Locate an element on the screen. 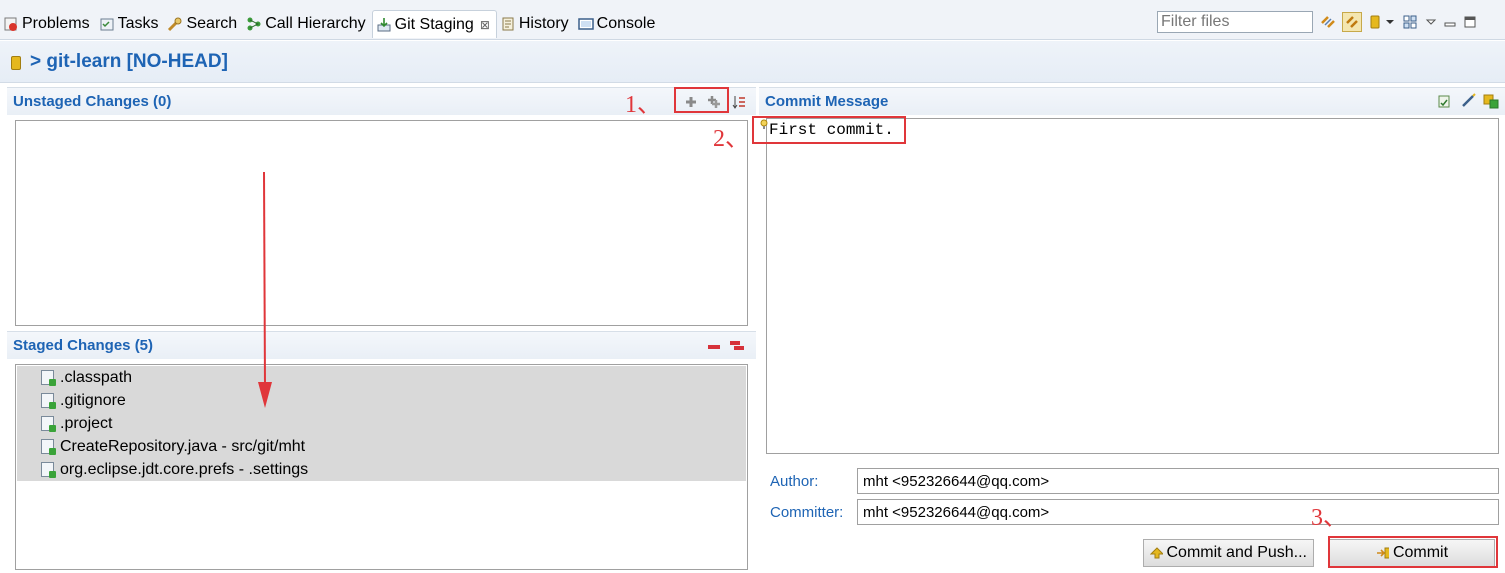  tab-search: Search is located at coordinates (203, 24).